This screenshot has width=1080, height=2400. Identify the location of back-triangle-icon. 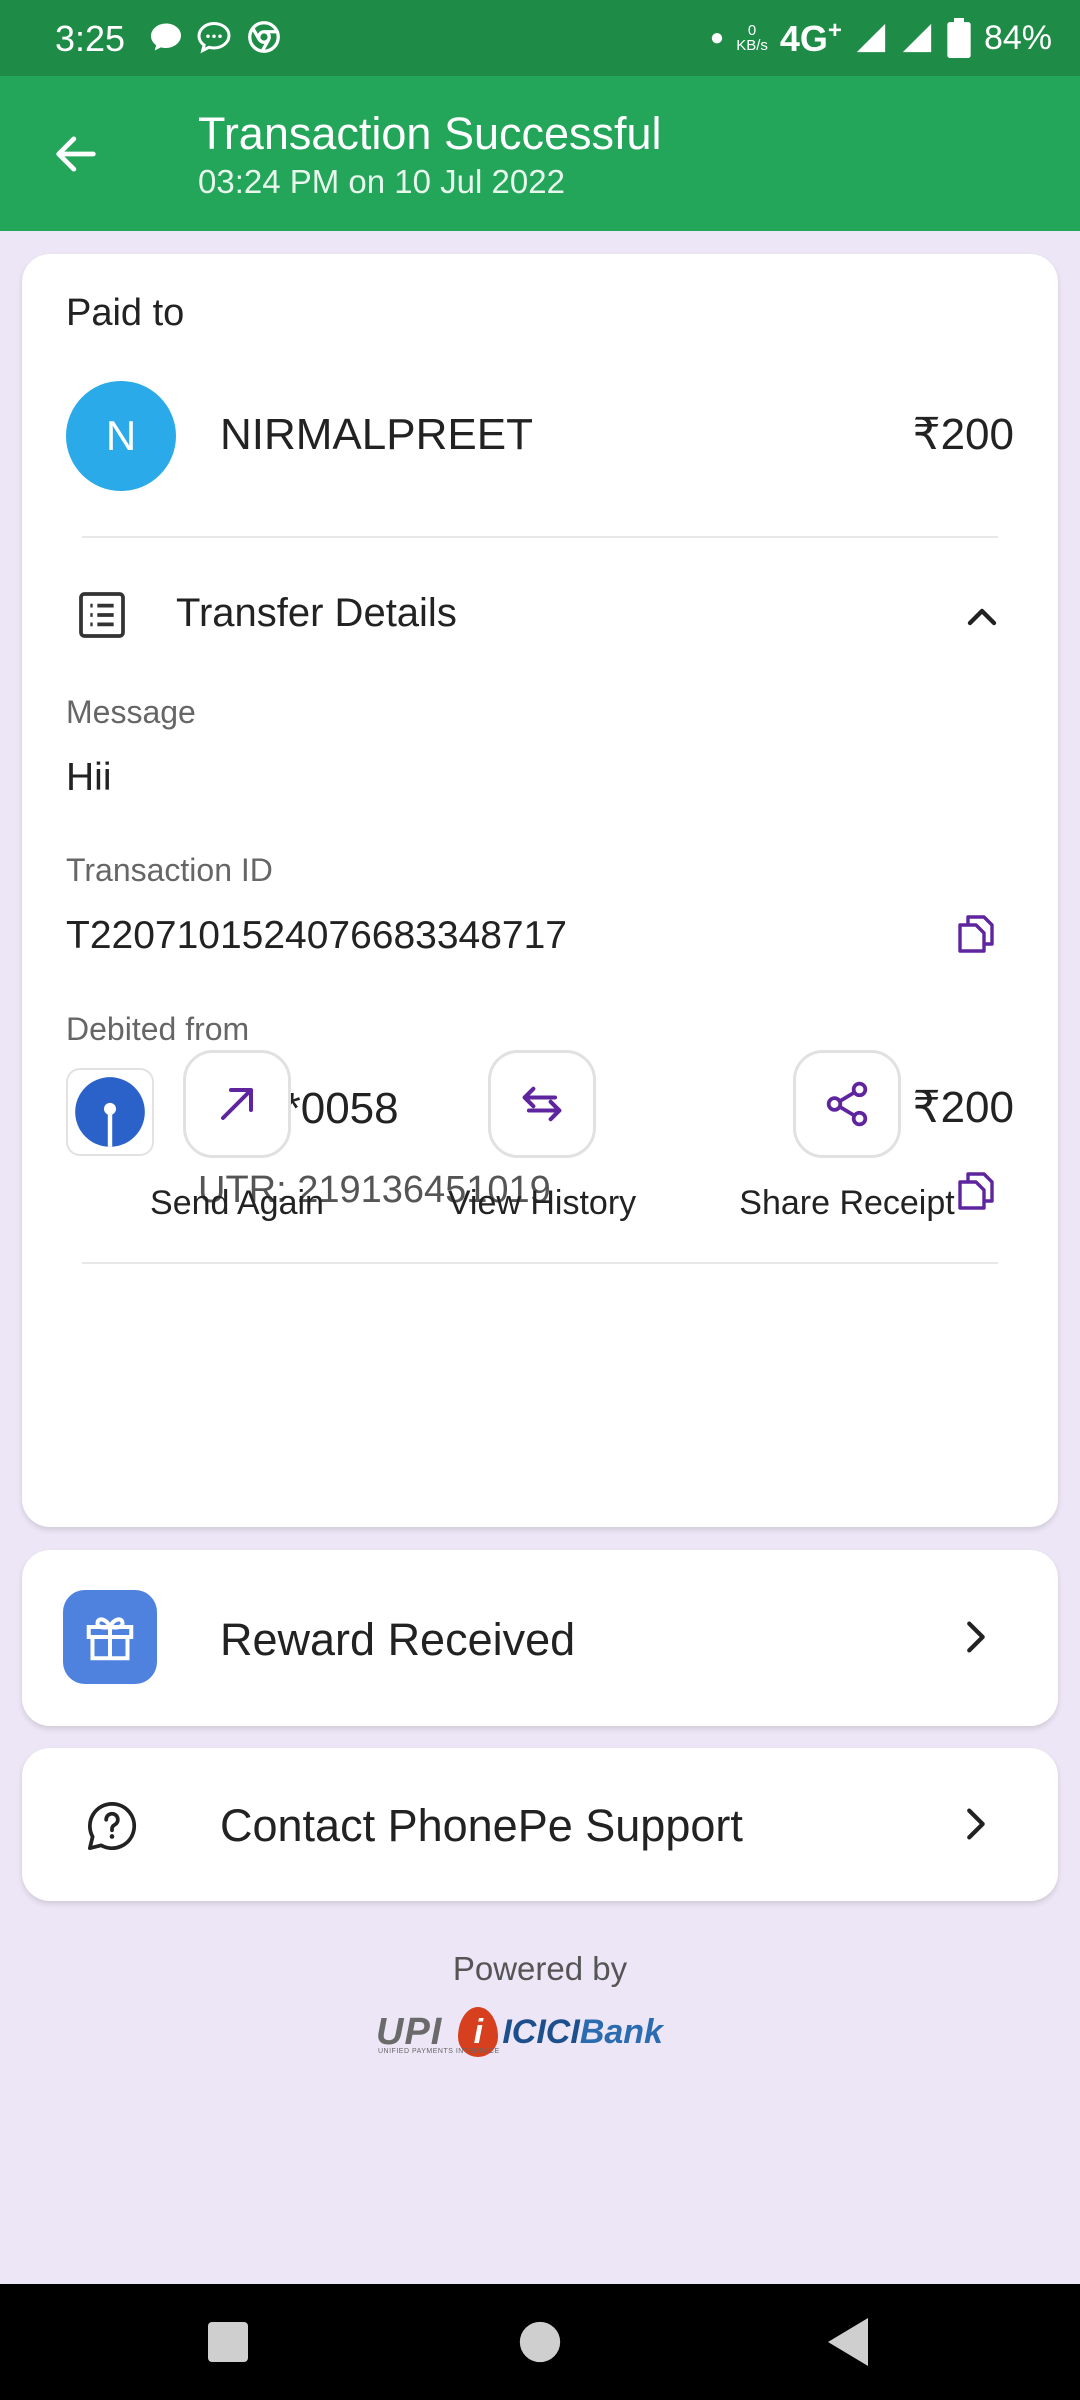
(848, 2342).